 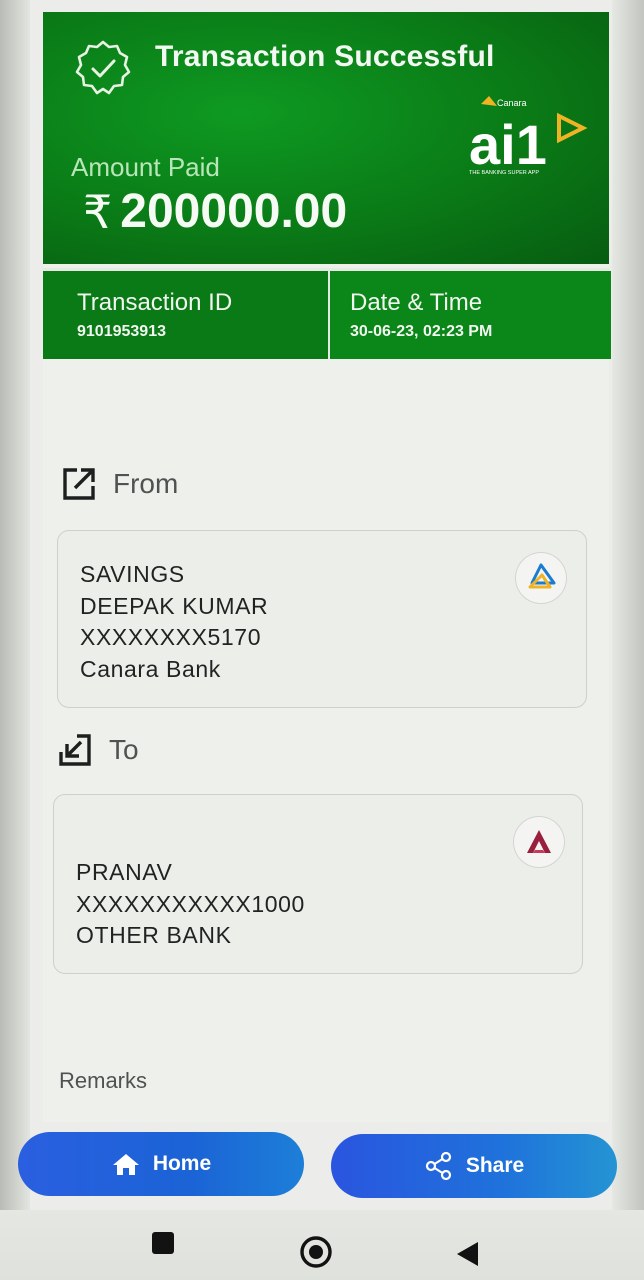 What do you see at coordinates (438, 1166) in the screenshot?
I see `share-icon` at bounding box center [438, 1166].